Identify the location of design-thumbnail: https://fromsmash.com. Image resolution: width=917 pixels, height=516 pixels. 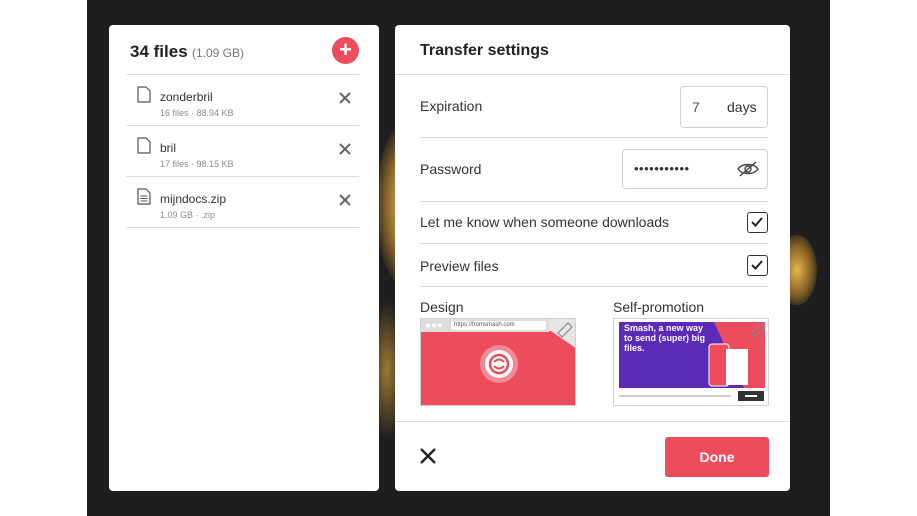
(498, 362).